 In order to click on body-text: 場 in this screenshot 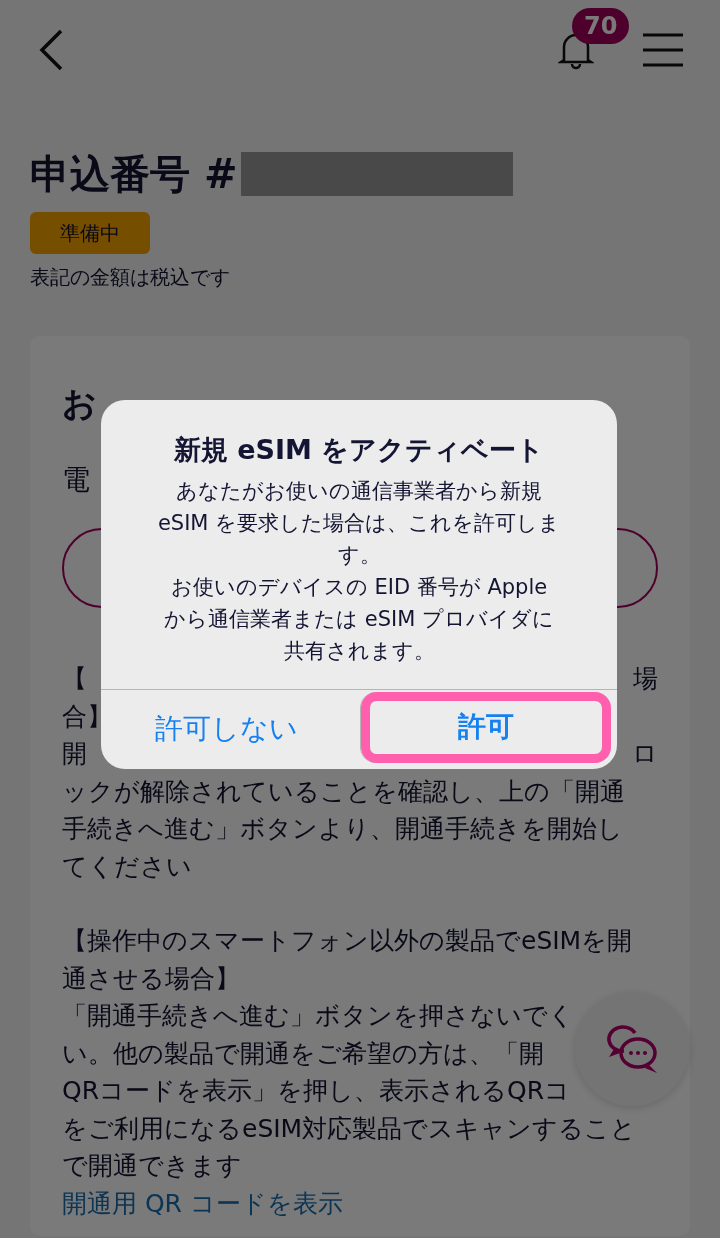, I will do `click(645, 679)`.